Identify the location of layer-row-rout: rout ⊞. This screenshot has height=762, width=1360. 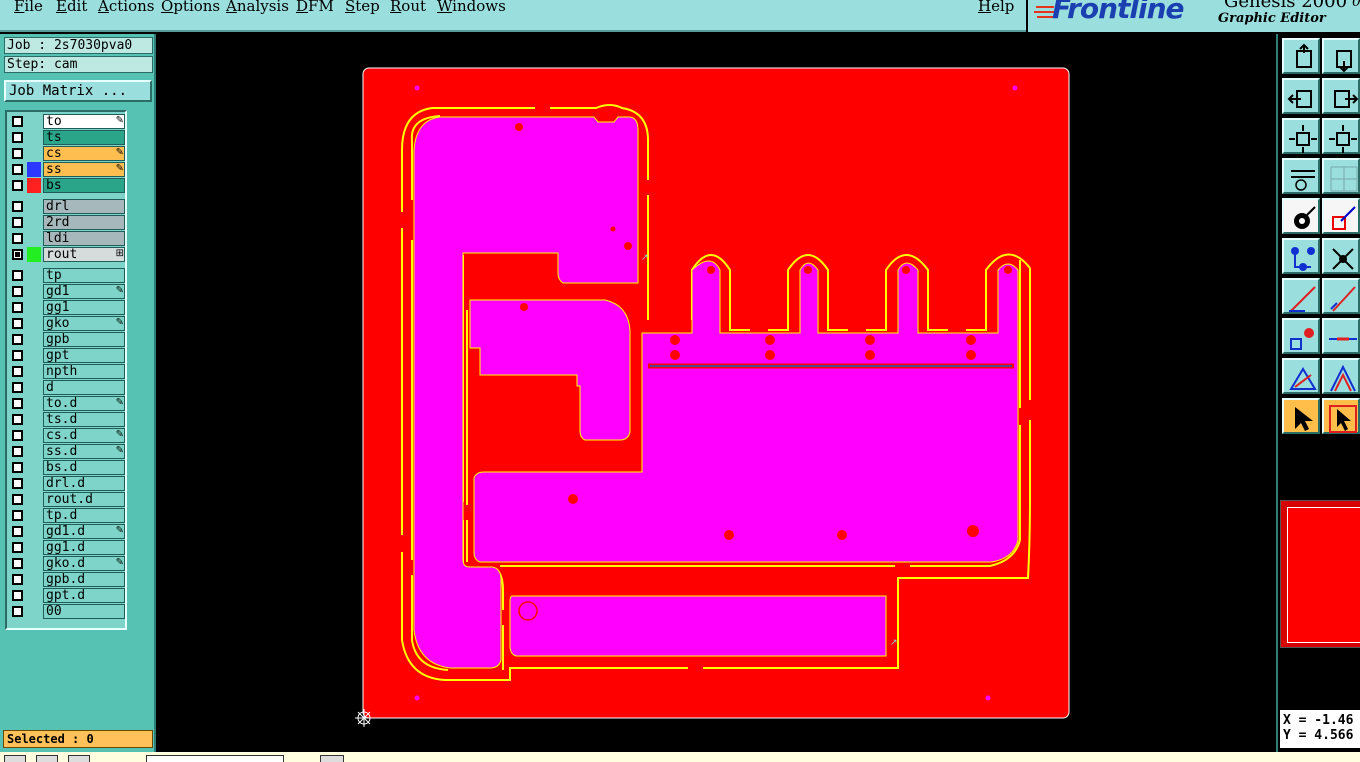
(67, 254).